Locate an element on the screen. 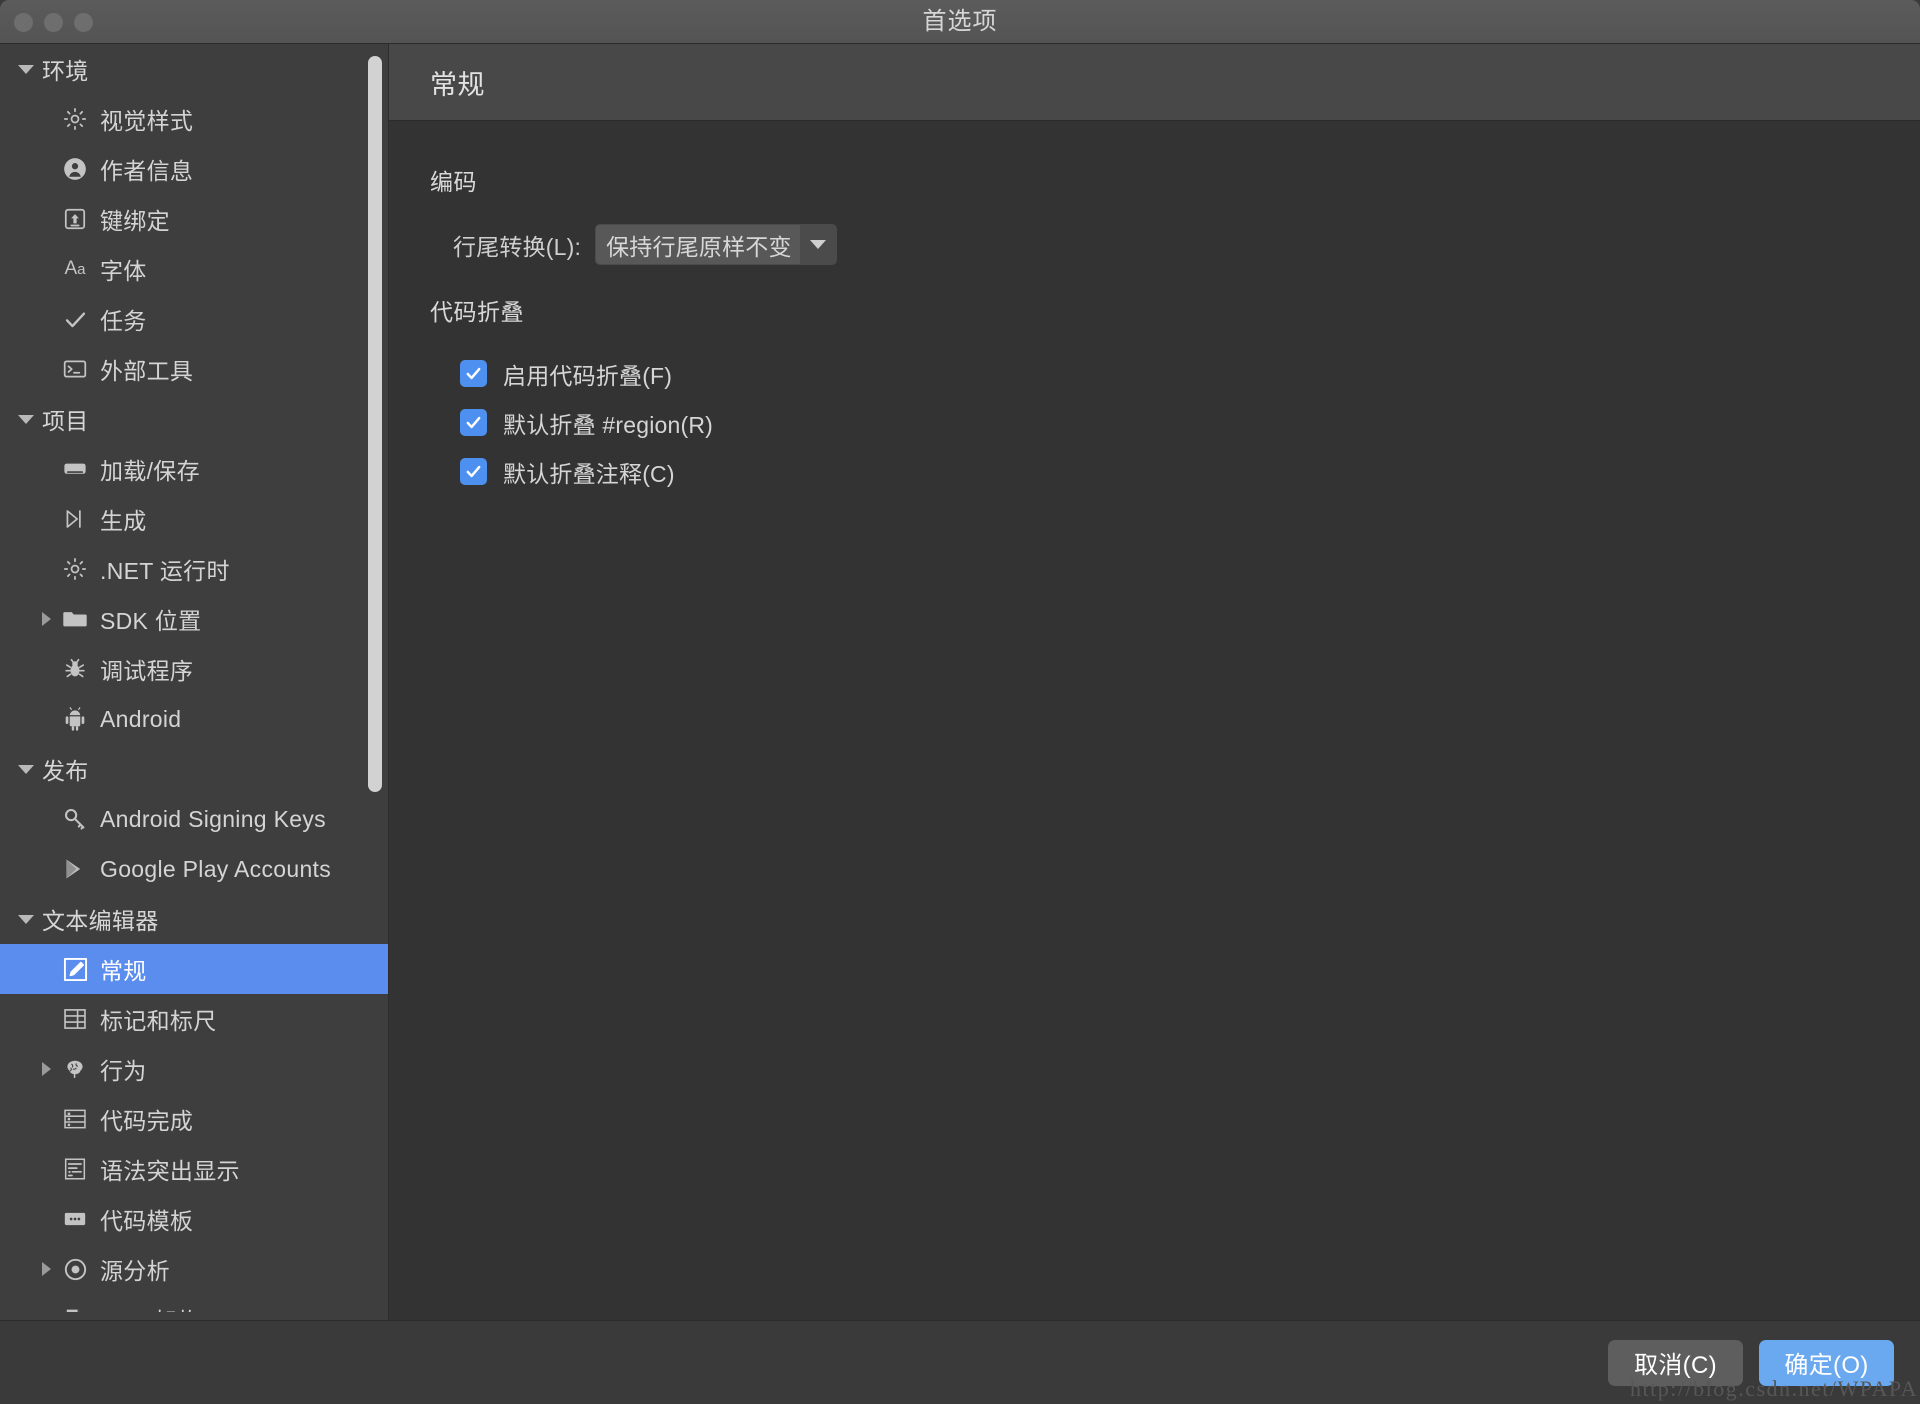 This screenshot has width=1920, height=1404. code-folding-options: 启用代码折叠(F) 默认折叠 #region(R) 默认折叠注释(C) is located at coordinates (1175, 422).